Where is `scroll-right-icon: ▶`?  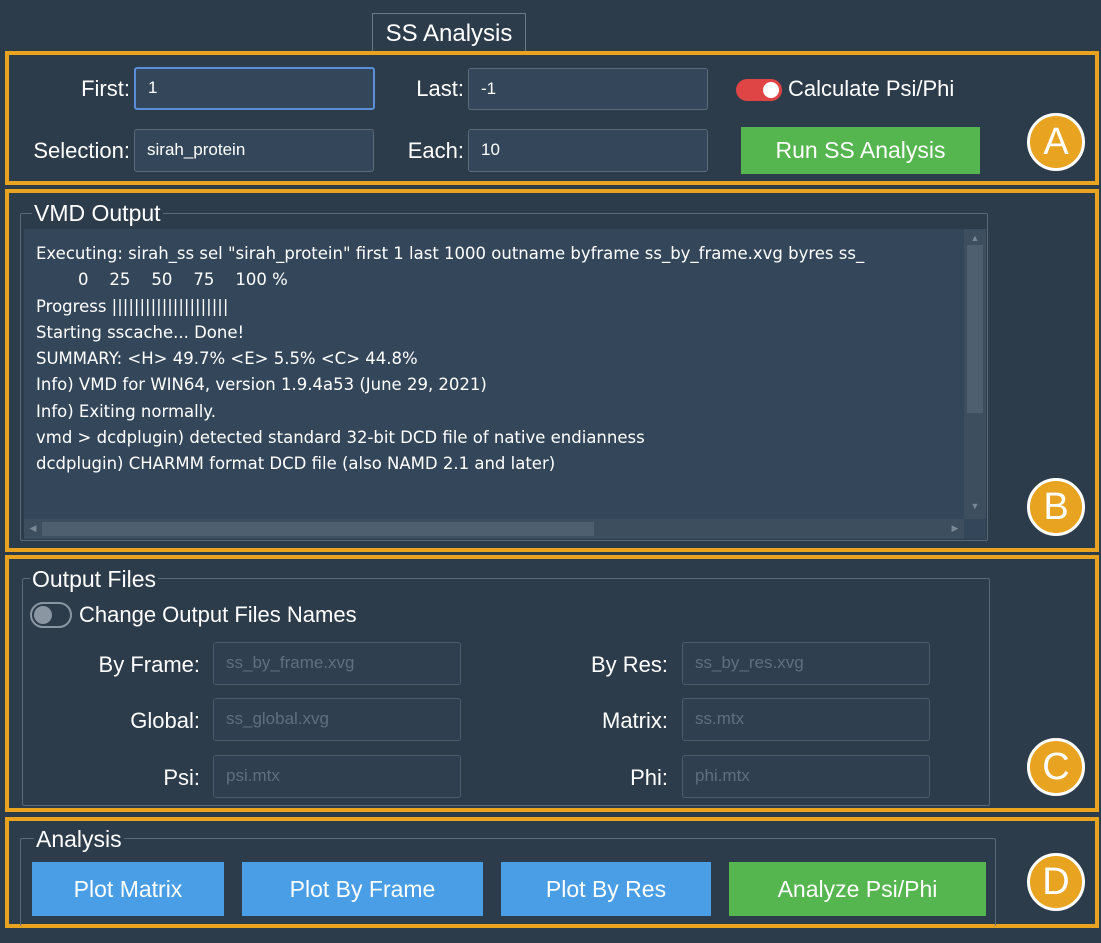 scroll-right-icon: ▶ is located at coordinates (955, 528).